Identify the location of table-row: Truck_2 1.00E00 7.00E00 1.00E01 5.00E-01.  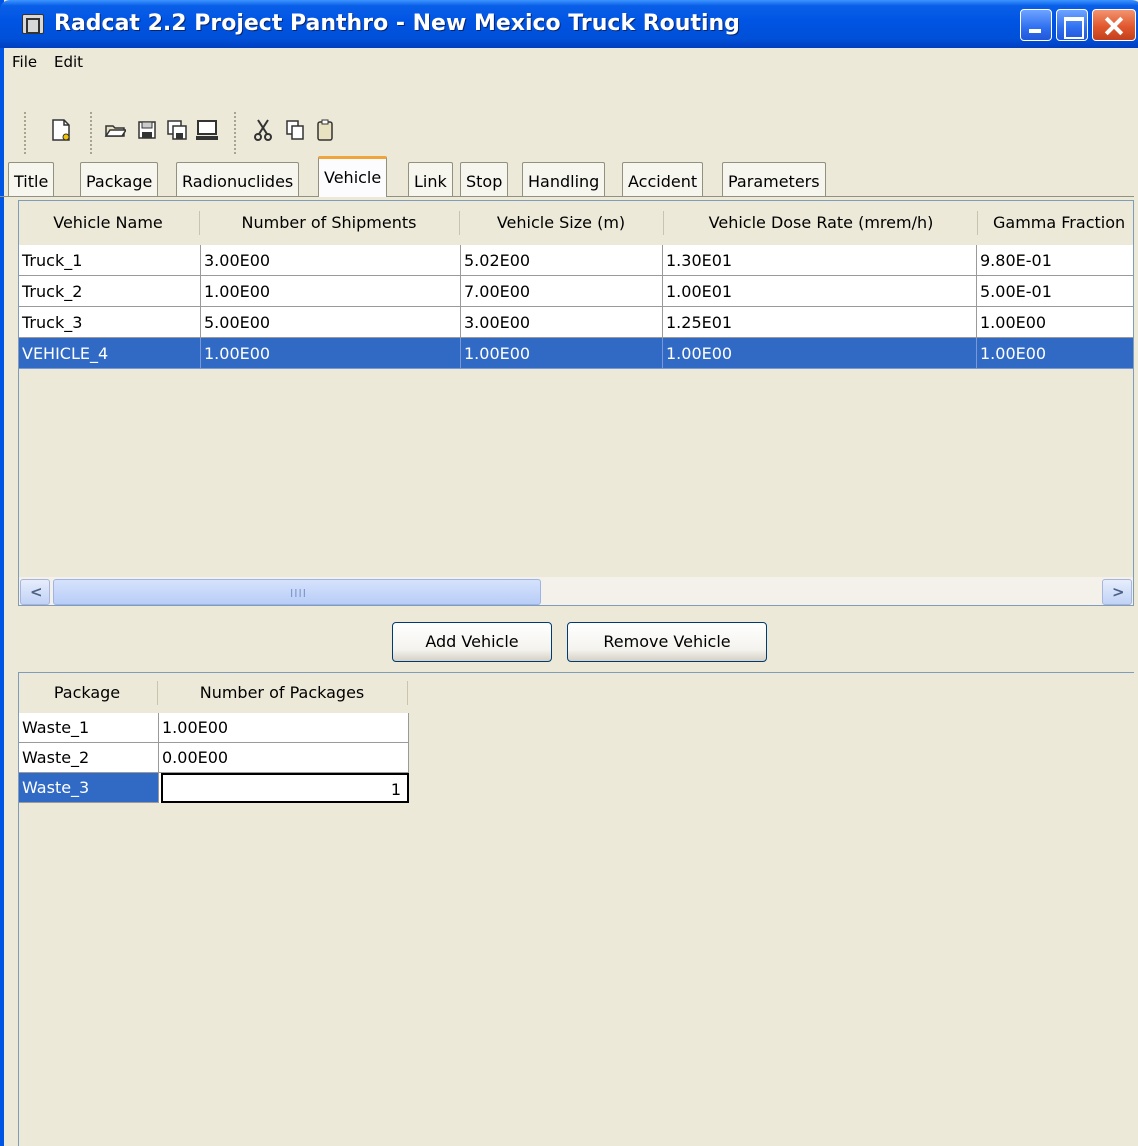
(576, 291).